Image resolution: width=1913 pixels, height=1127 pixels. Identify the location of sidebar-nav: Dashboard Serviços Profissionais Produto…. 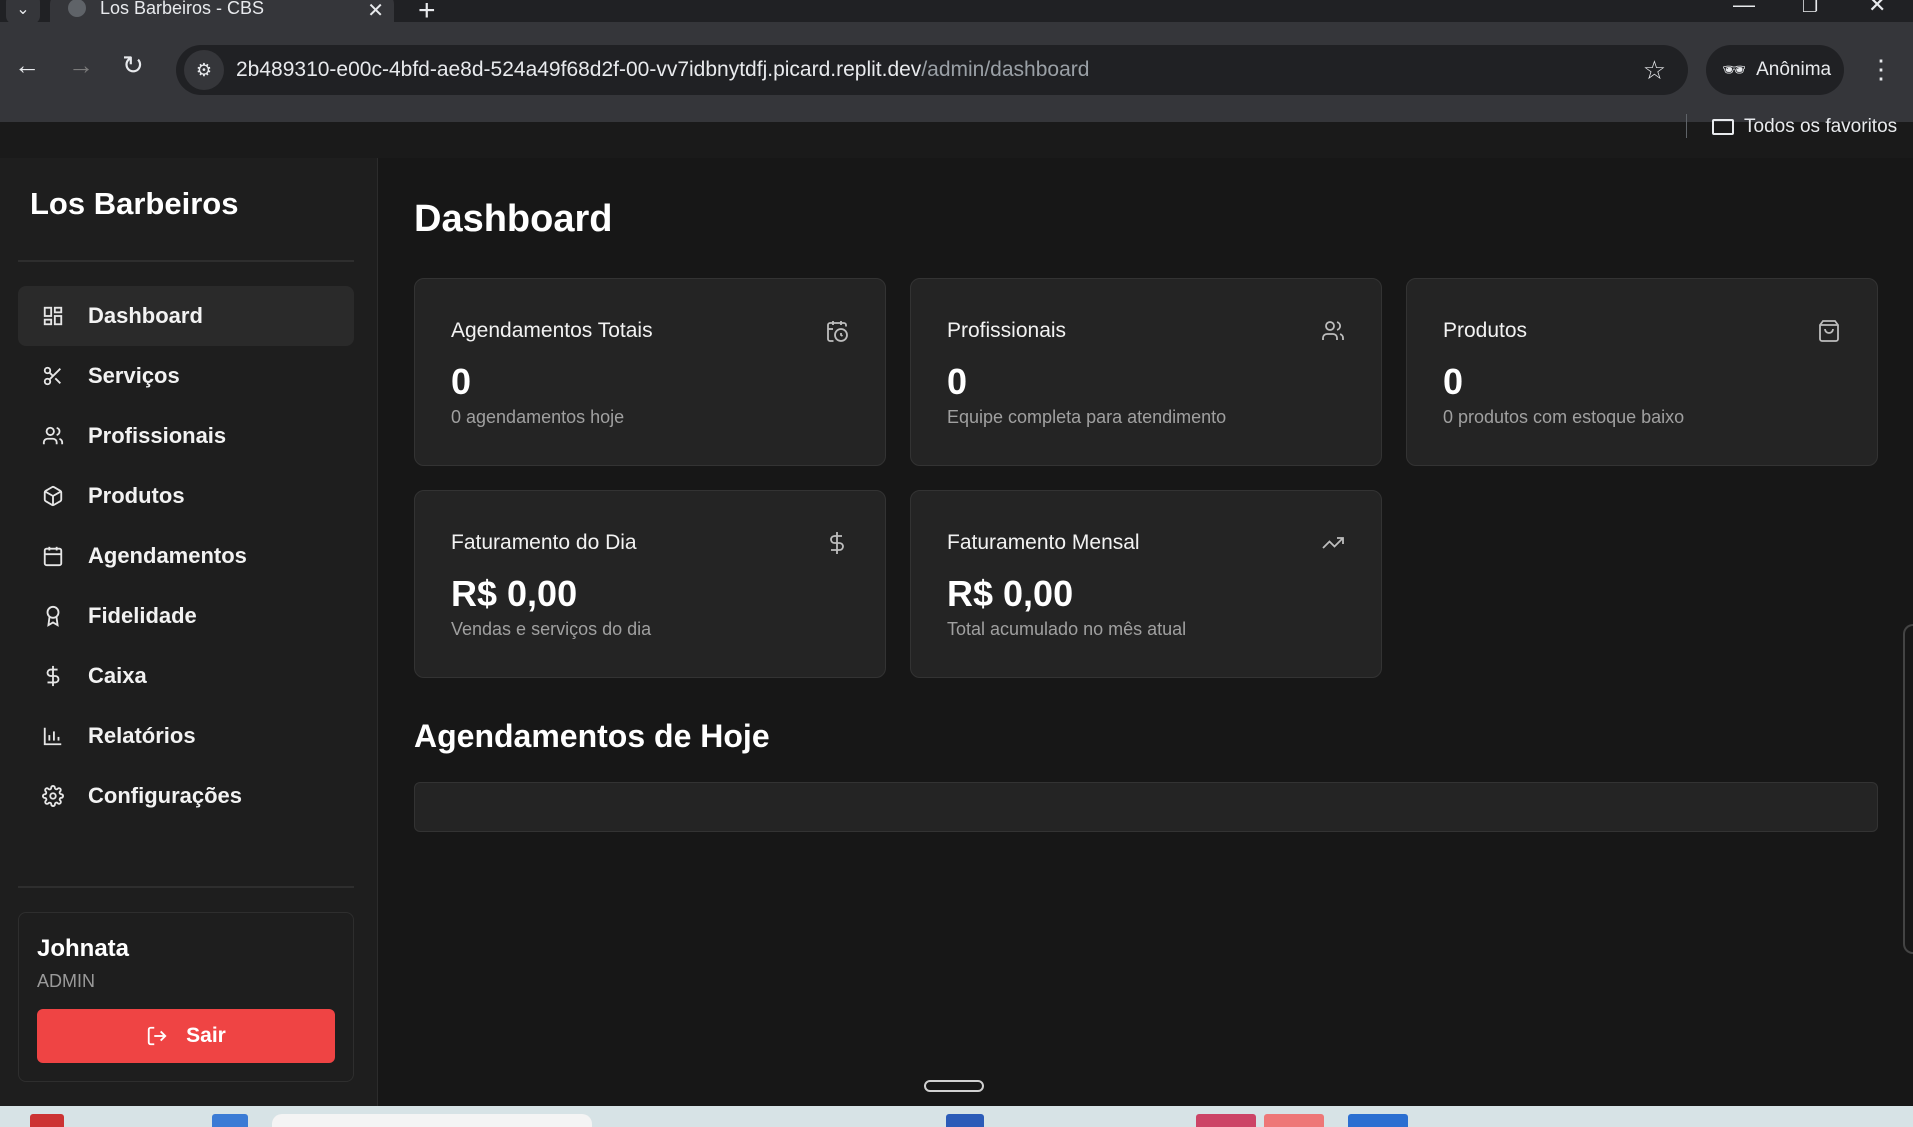
(186, 556).